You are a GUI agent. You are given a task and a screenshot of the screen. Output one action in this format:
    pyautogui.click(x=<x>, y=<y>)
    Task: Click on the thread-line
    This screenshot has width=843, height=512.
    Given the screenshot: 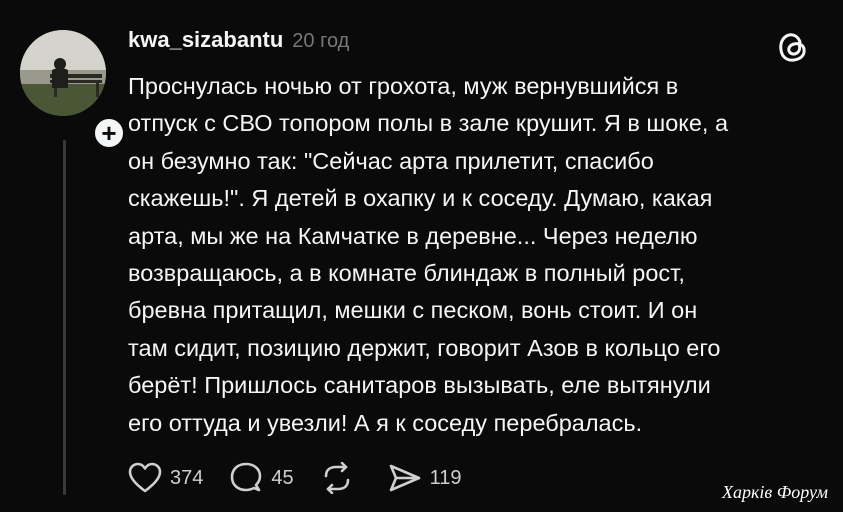 What is the action you would take?
    pyautogui.click(x=64, y=317)
    